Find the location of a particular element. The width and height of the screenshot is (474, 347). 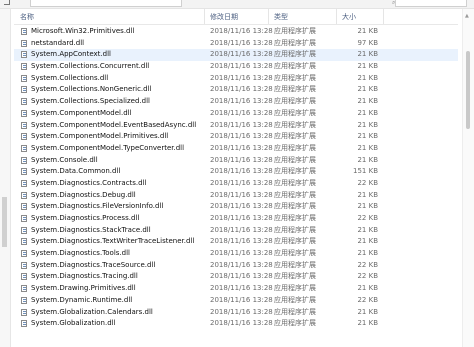

vertical-scrollbar: ▲ is located at coordinates (468, 178).